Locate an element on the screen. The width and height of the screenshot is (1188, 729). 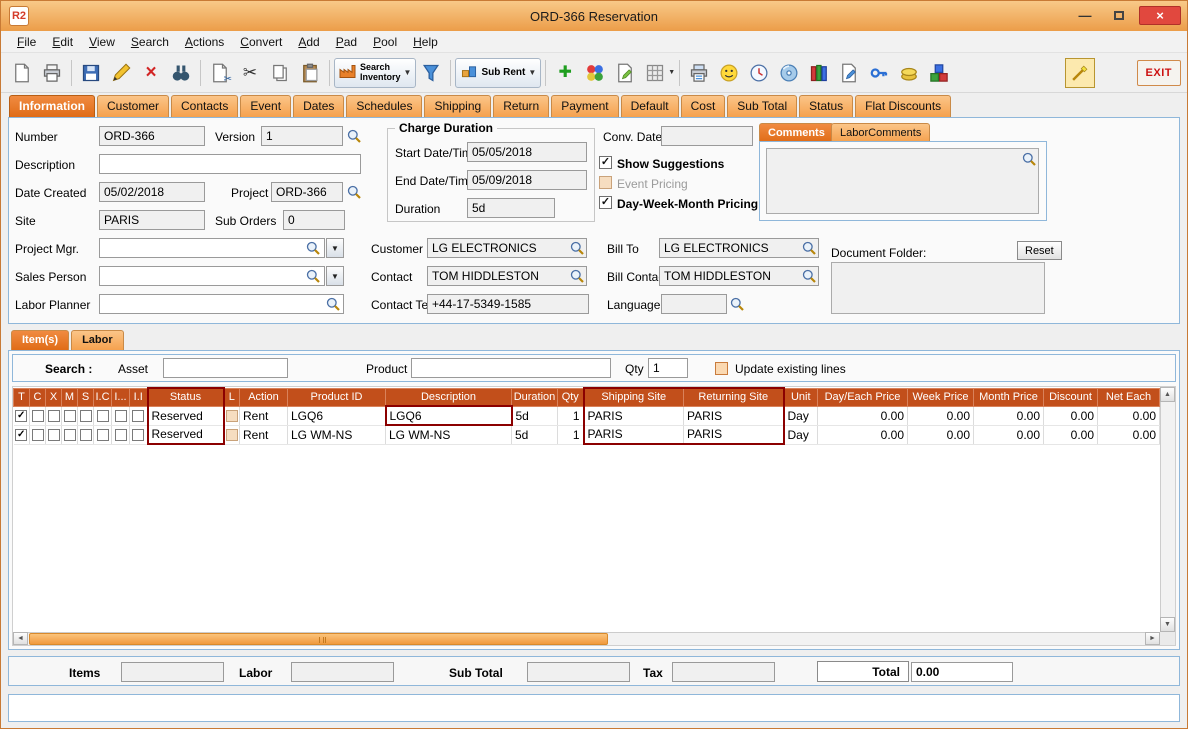
version-search-icon is located at coordinates (354, 136).